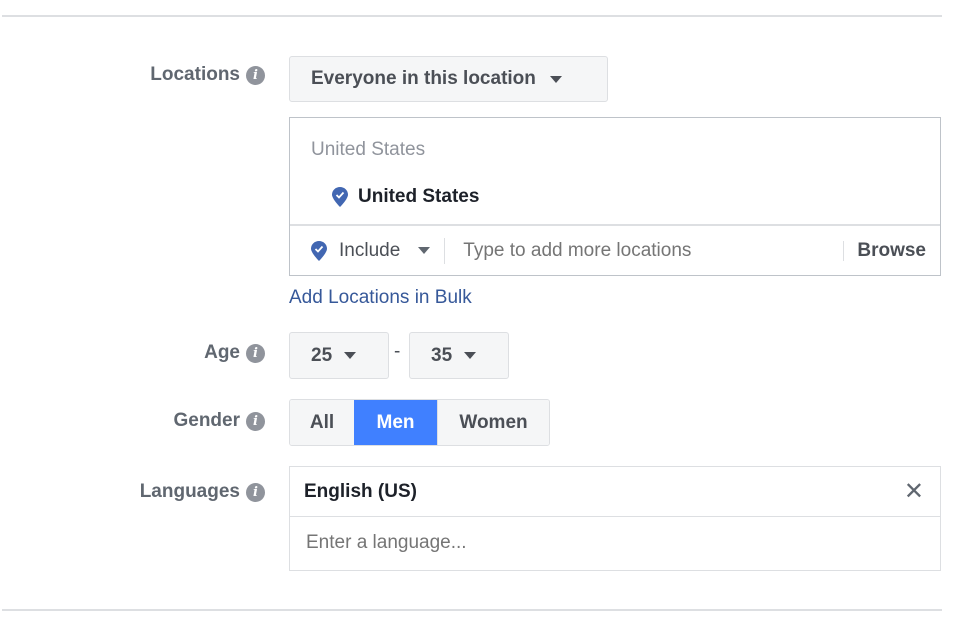 Image resolution: width=975 pixels, height=628 pixels. What do you see at coordinates (322, 422) in the screenshot?
I see `gender-option-all: All` at bounding box center [322, 422].